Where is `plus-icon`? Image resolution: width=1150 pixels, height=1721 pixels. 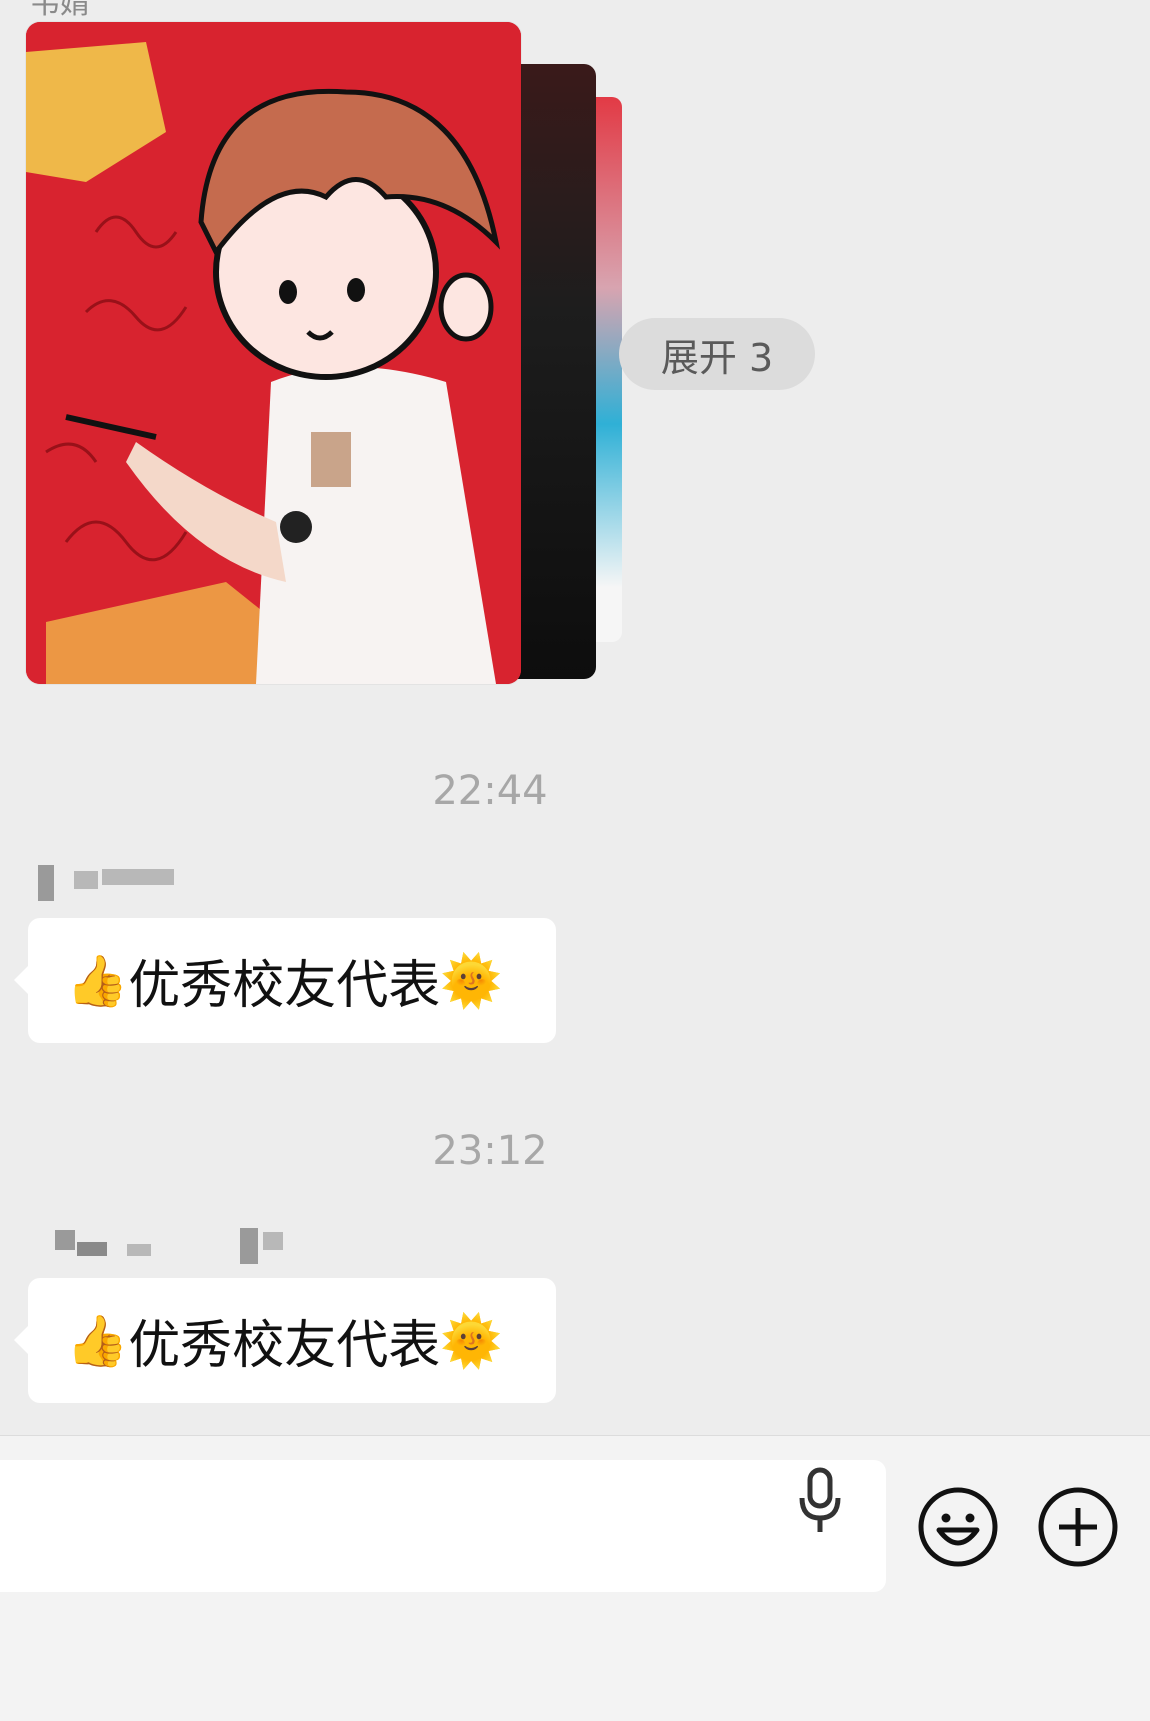 plus-icon is located at coordinates (1078, 1527).